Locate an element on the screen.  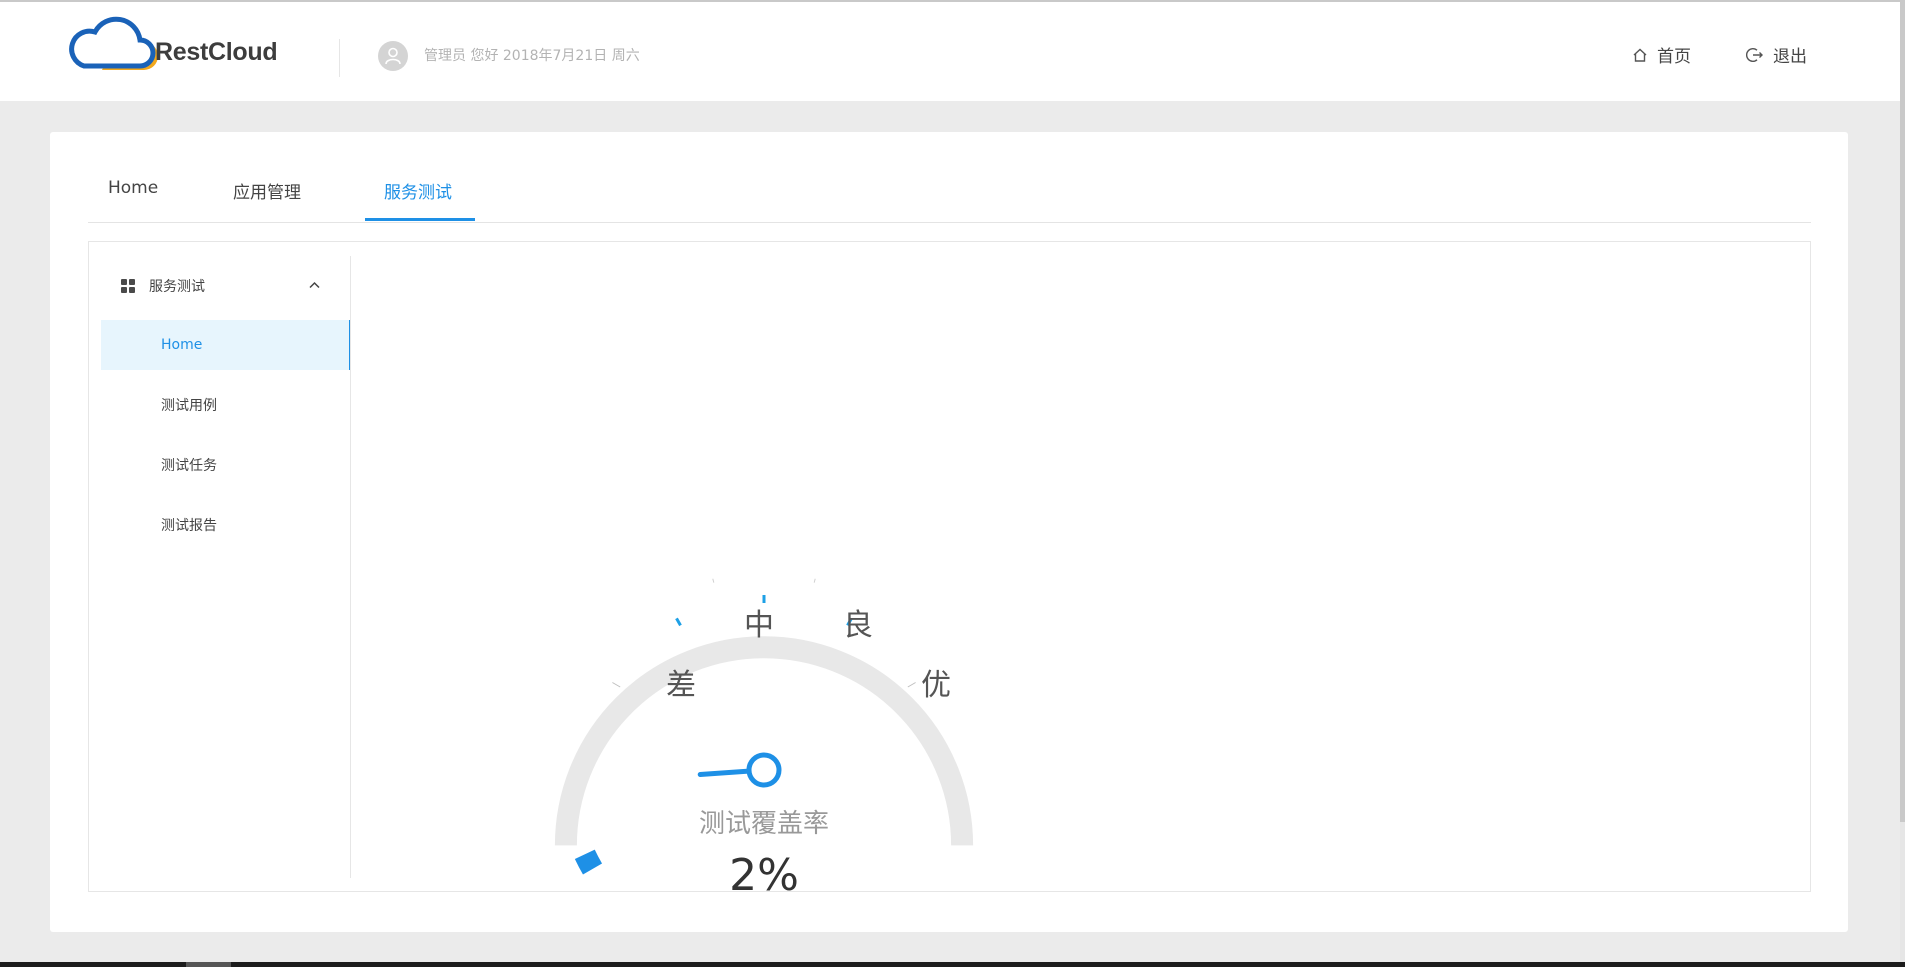
sidebar-divider is located at coordinates (350, 567).